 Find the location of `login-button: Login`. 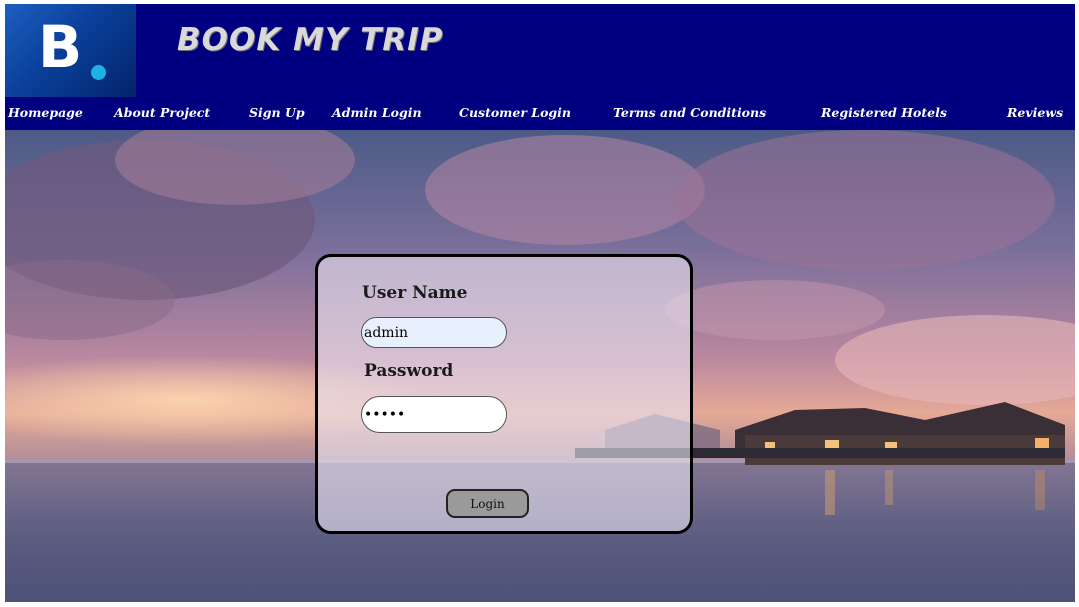

login-button: Login is located at coordinates (487, 503).